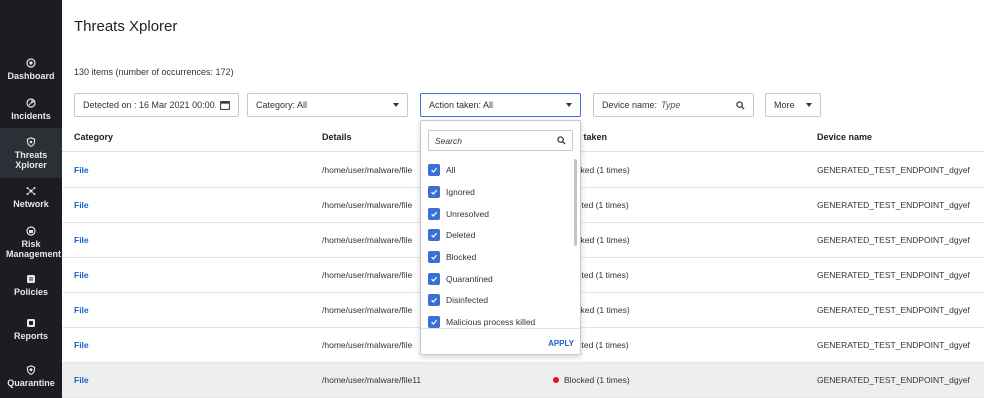 The width and height of the screenshot is (984, 398). Describe the element at coordinates (31, 383) in the screenshot. I see `nav-quarantine-label: Quarantine` at that location.